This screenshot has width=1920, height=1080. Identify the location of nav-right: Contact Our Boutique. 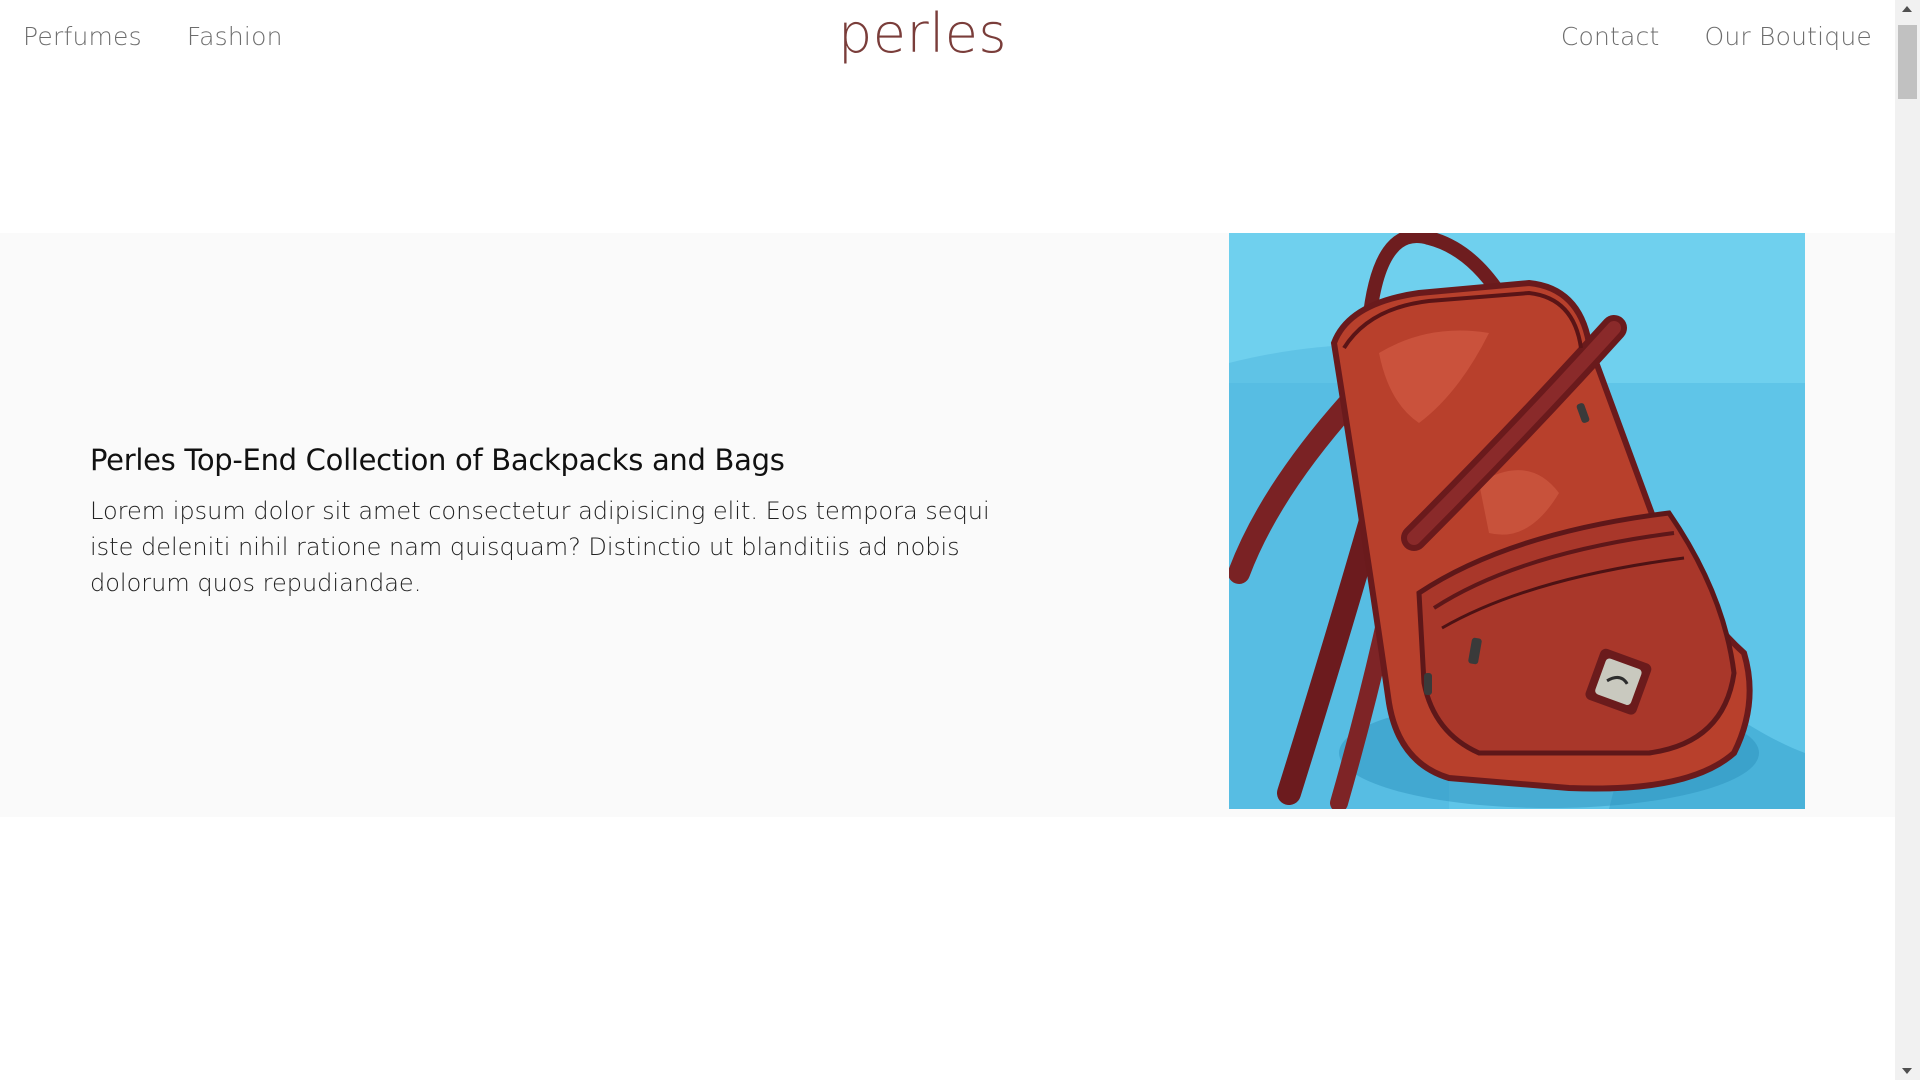
(1716, 36).